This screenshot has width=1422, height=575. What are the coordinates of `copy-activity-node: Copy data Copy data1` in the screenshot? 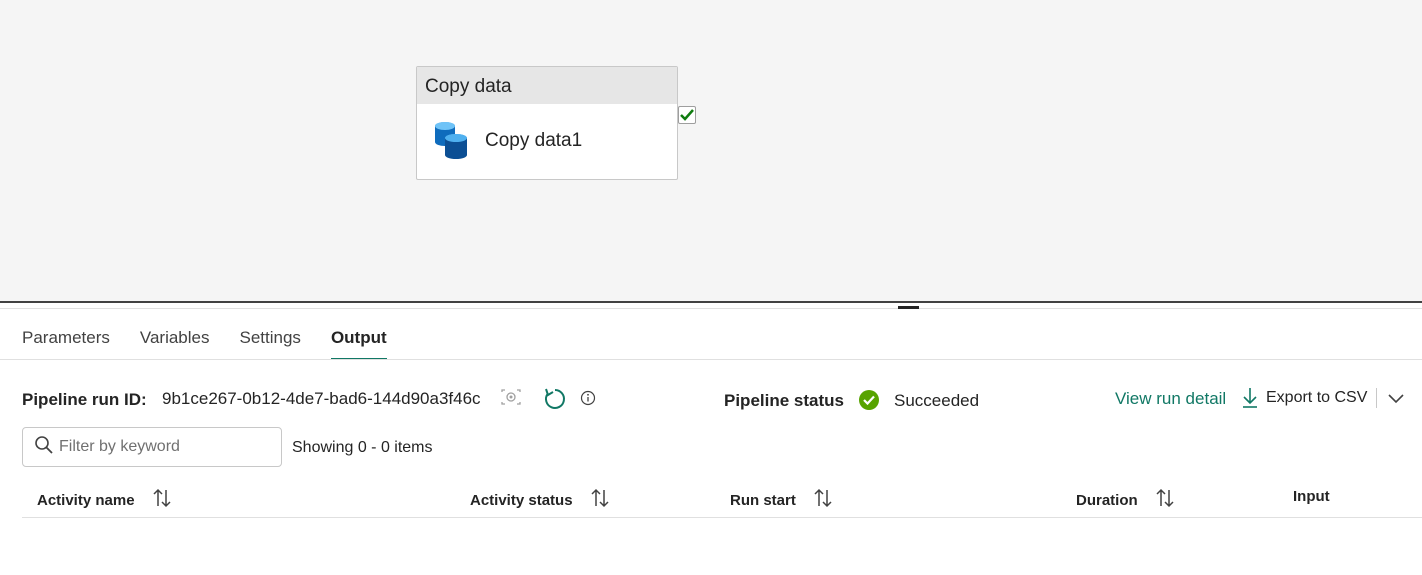 It's located at (547, 123).